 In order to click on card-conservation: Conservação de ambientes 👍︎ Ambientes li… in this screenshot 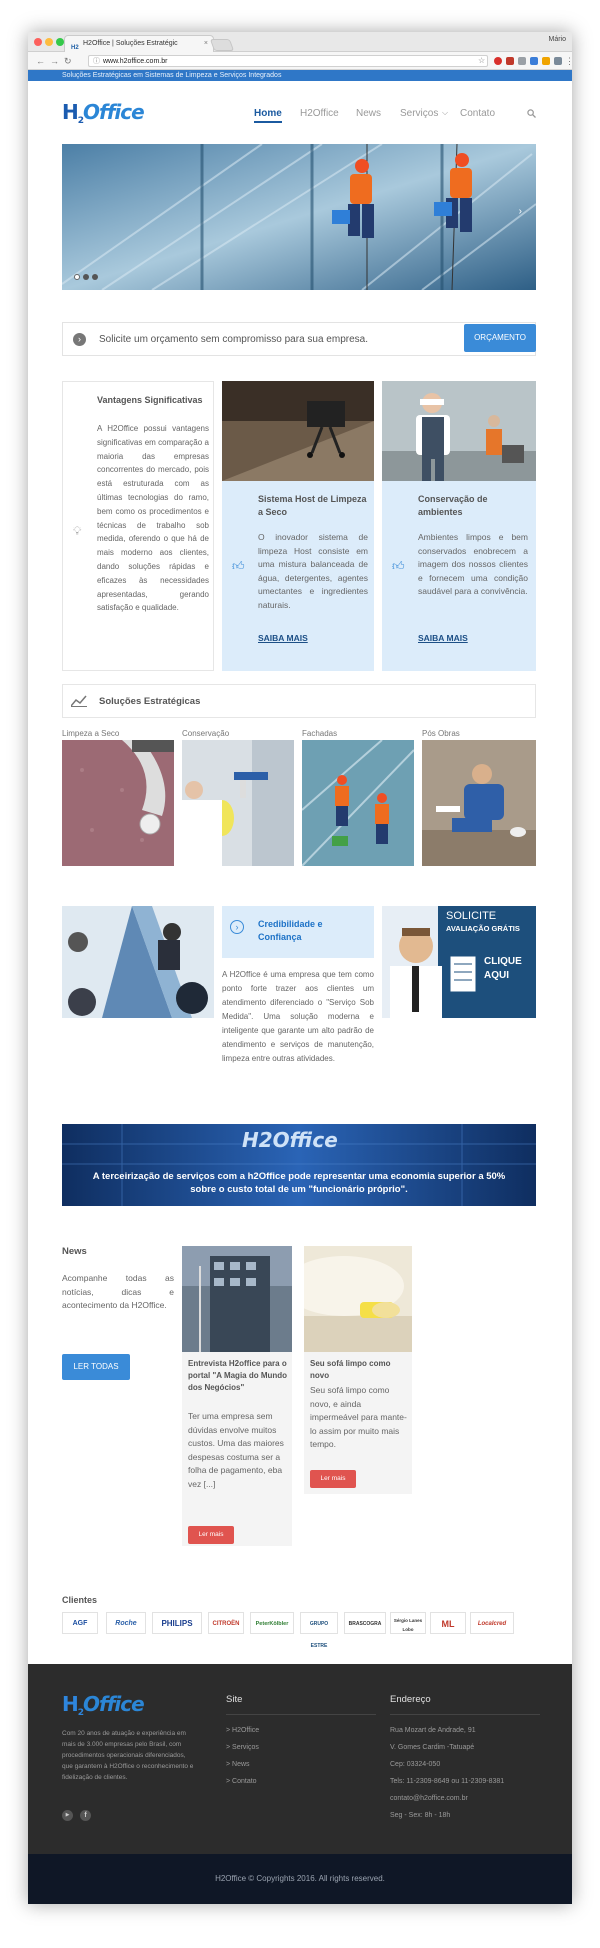, I will do `click(459, 576)`.